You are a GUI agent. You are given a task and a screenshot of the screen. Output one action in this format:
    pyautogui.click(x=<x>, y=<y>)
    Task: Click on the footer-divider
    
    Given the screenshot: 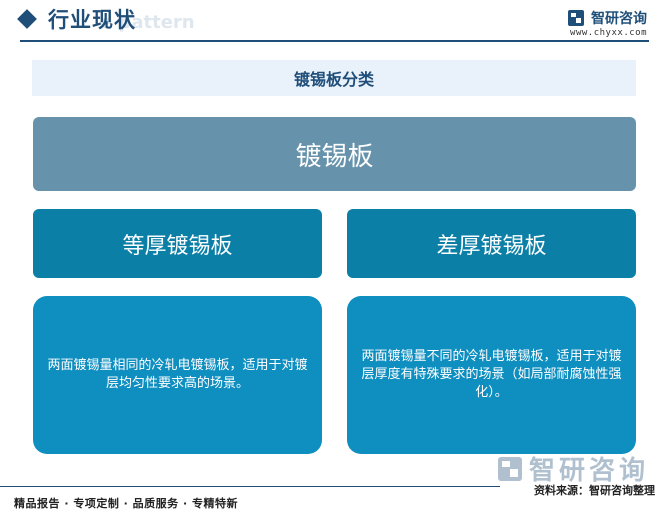 What is the action you would take?
    pyautogui.click(x=250, y=486)
    